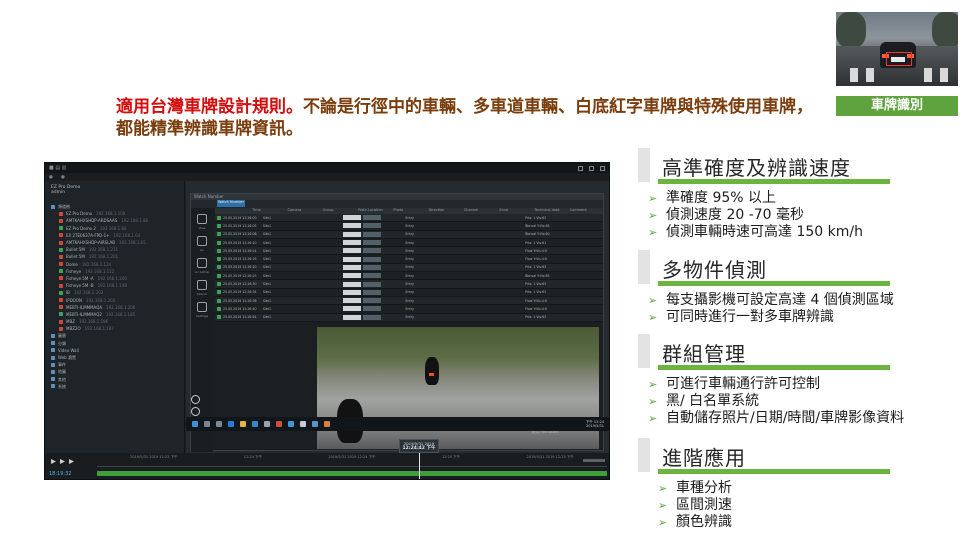  What do you see at coordinates (195, 399) in the screenshot?
I see `wrench-icon` at bounding box center [195, 399].